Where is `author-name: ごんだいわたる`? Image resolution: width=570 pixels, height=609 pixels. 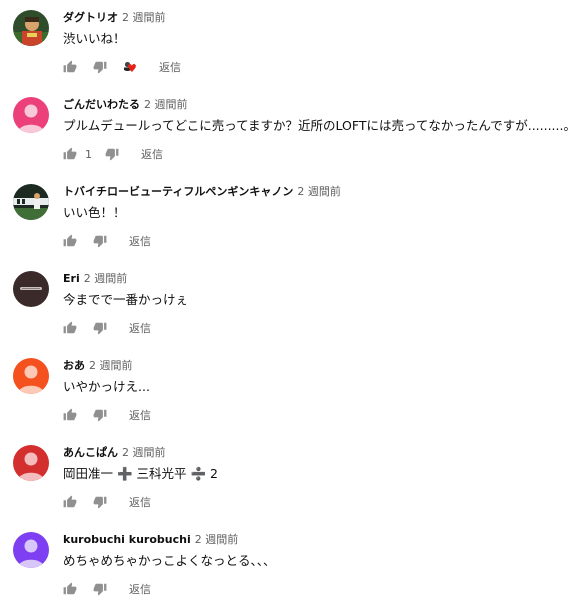
author-name: ごんだいわたる is located at coordinates (101, 104).